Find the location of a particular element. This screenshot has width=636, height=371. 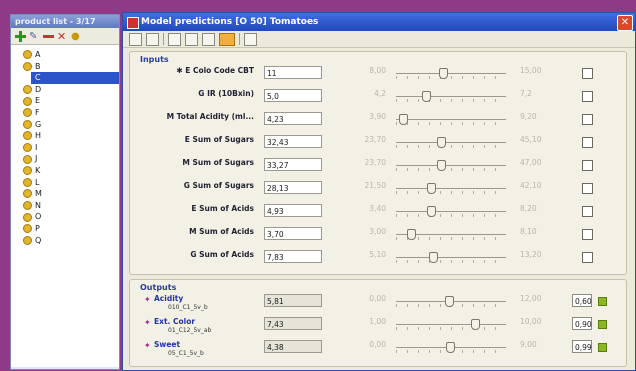

input-value-field: 4,23 is located at coordinates (293, 118).